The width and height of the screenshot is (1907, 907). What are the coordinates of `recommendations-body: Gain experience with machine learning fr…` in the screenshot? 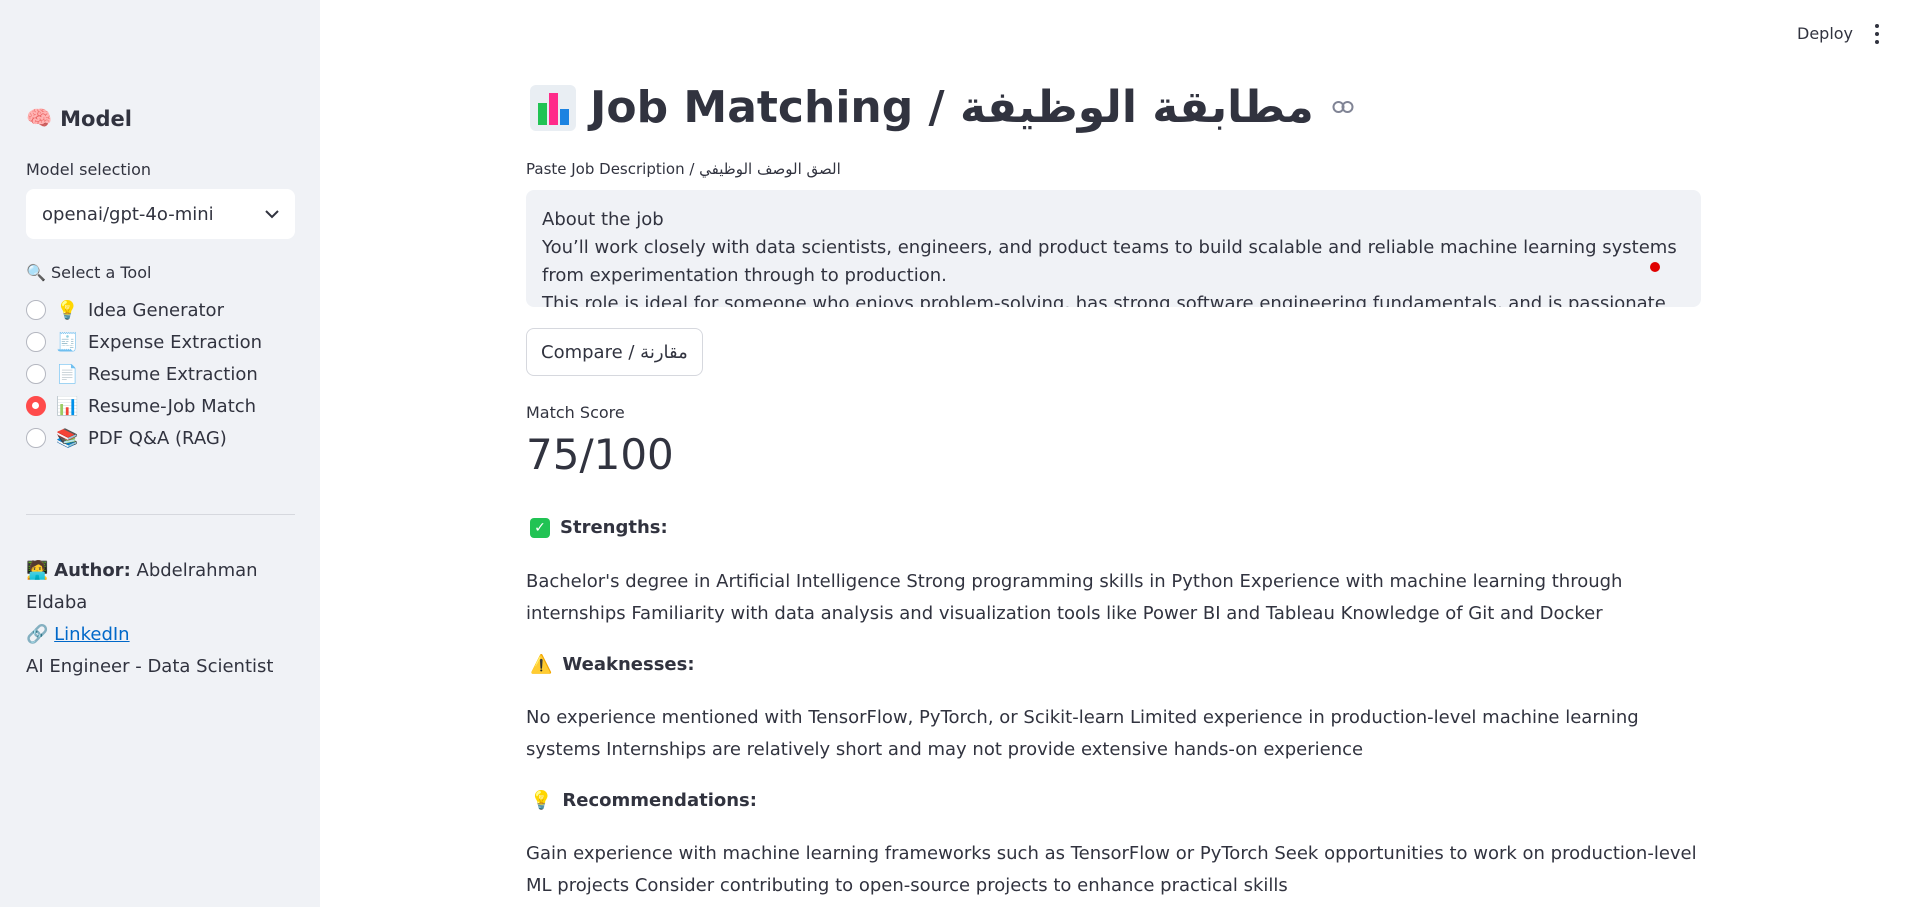 It's located at (1111, 869).